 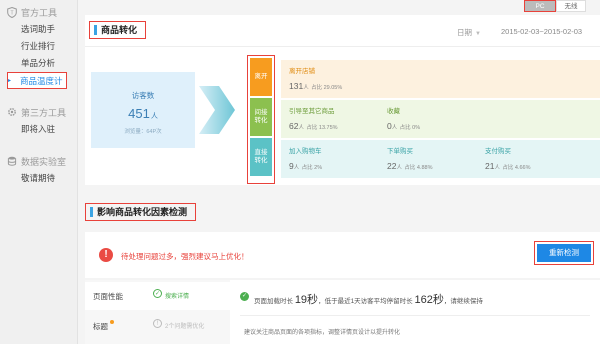 I want to click on recheck-button: 重新检测, so click(x=564, y=253).